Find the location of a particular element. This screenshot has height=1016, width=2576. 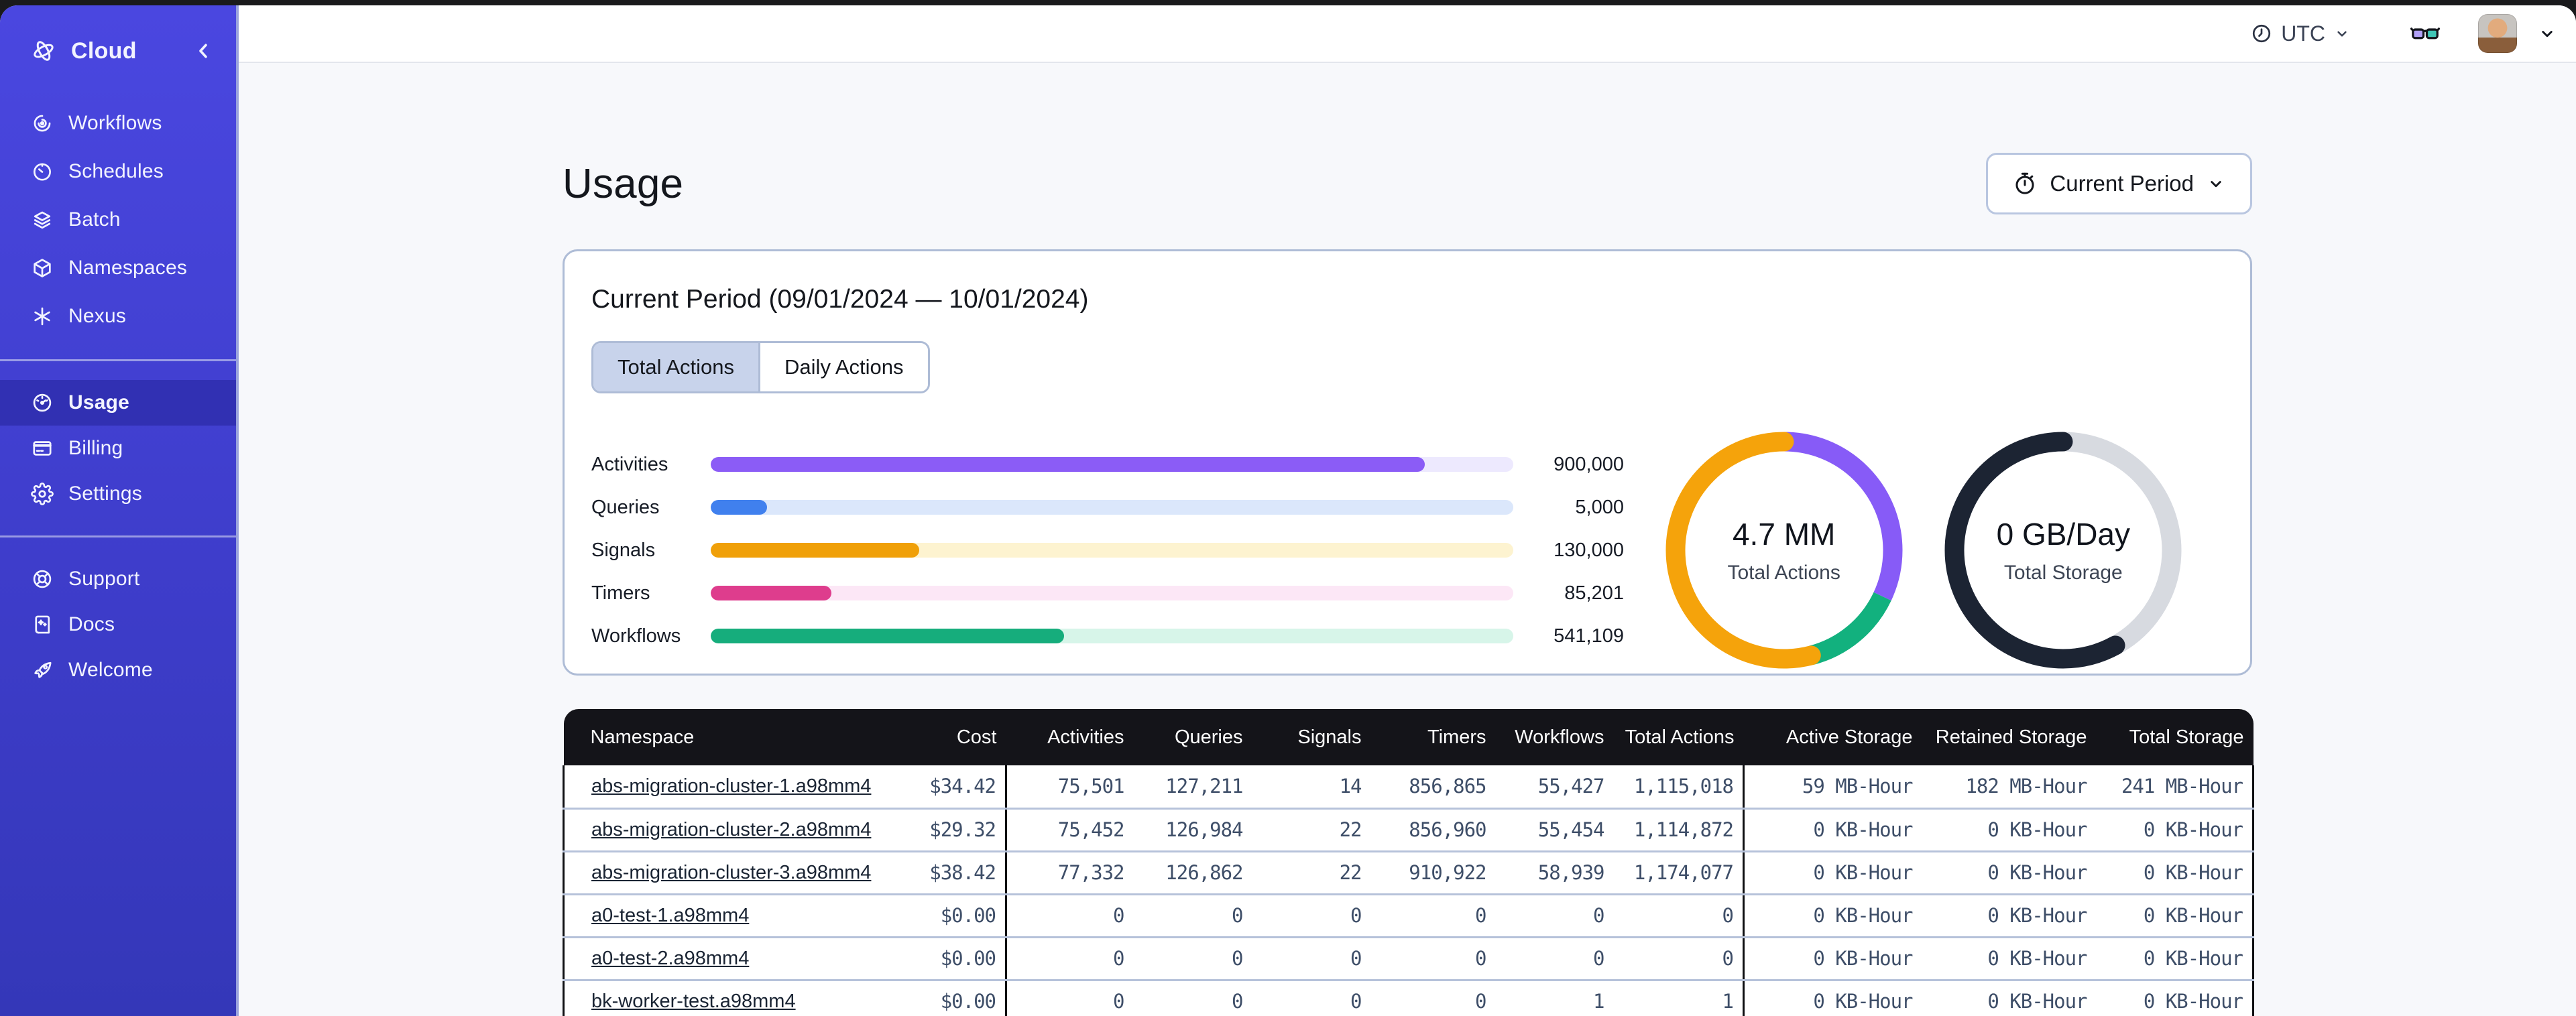

page-title: Usage is located at coordinates (623, 183).